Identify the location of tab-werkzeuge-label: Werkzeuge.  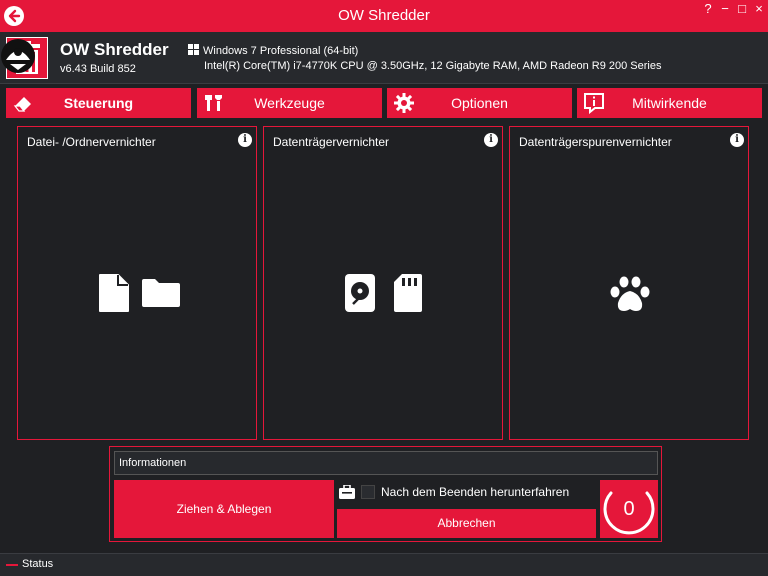
(289, 103).